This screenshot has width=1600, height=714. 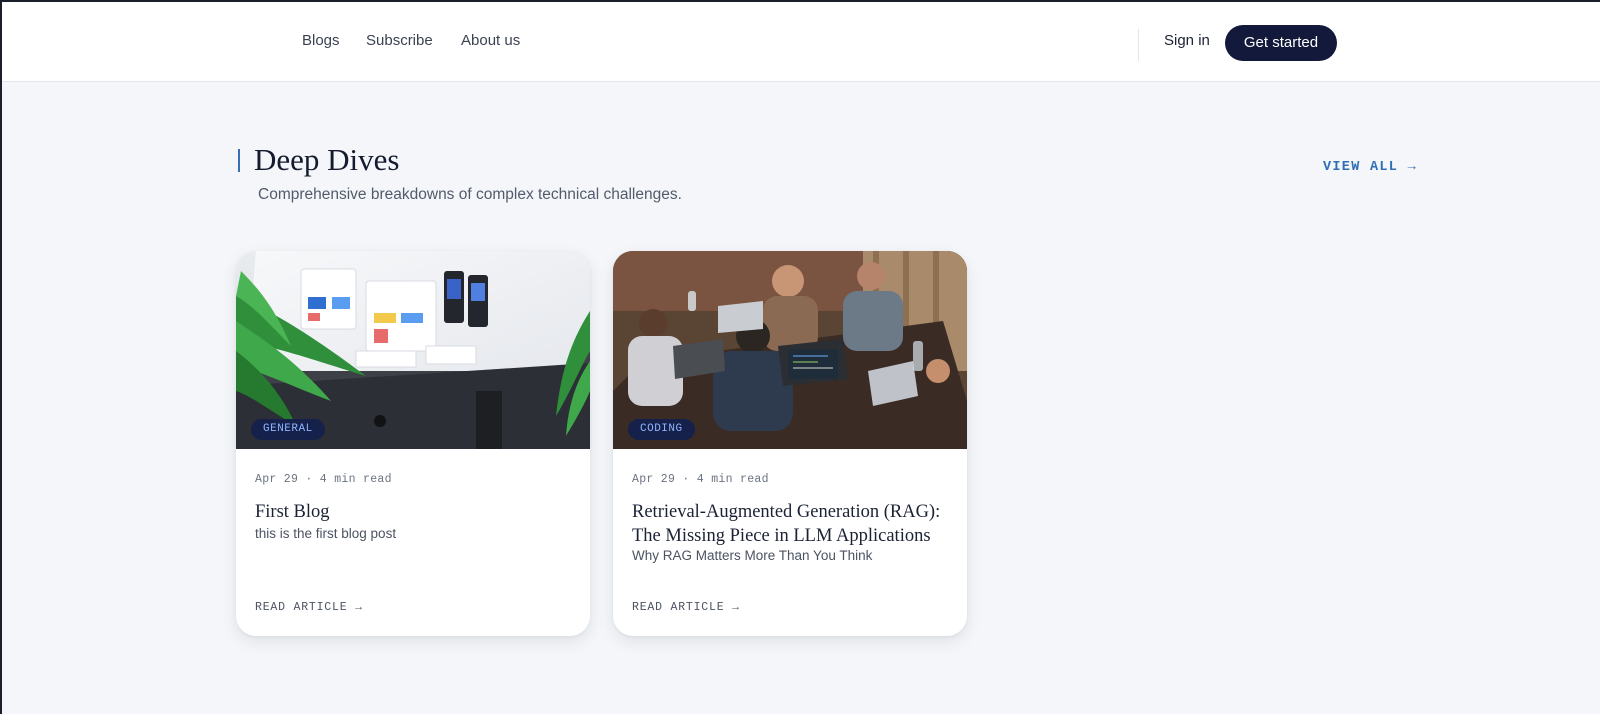 I want to click on desktop-monitor-plant-image: GENERAL, so click(x=413, y=350).